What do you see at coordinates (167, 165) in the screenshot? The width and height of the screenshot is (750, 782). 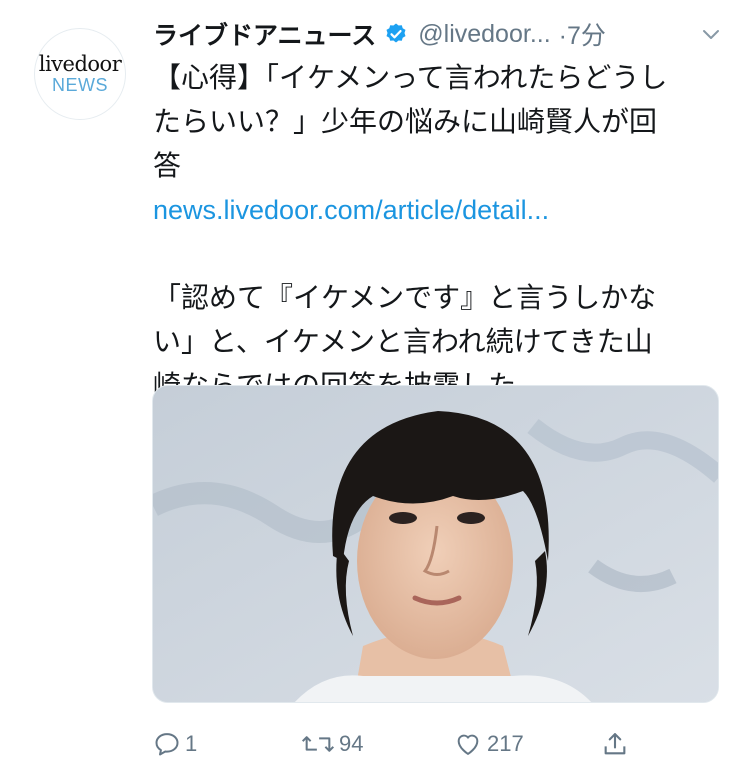 I see `tweet-text-line: 答` at bounding box center [167, 165].